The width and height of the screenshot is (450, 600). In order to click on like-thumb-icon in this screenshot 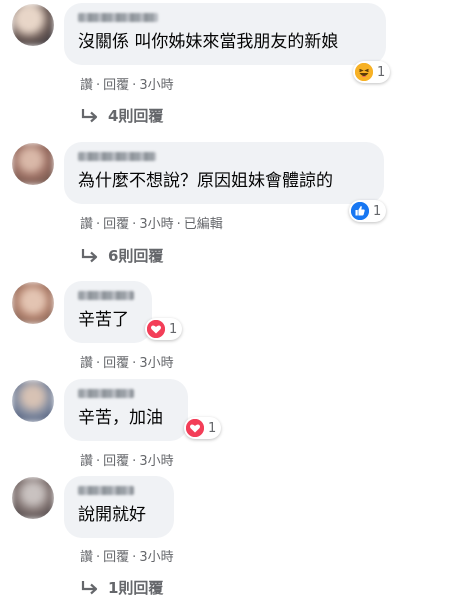, I will do `click(360, 211)`.